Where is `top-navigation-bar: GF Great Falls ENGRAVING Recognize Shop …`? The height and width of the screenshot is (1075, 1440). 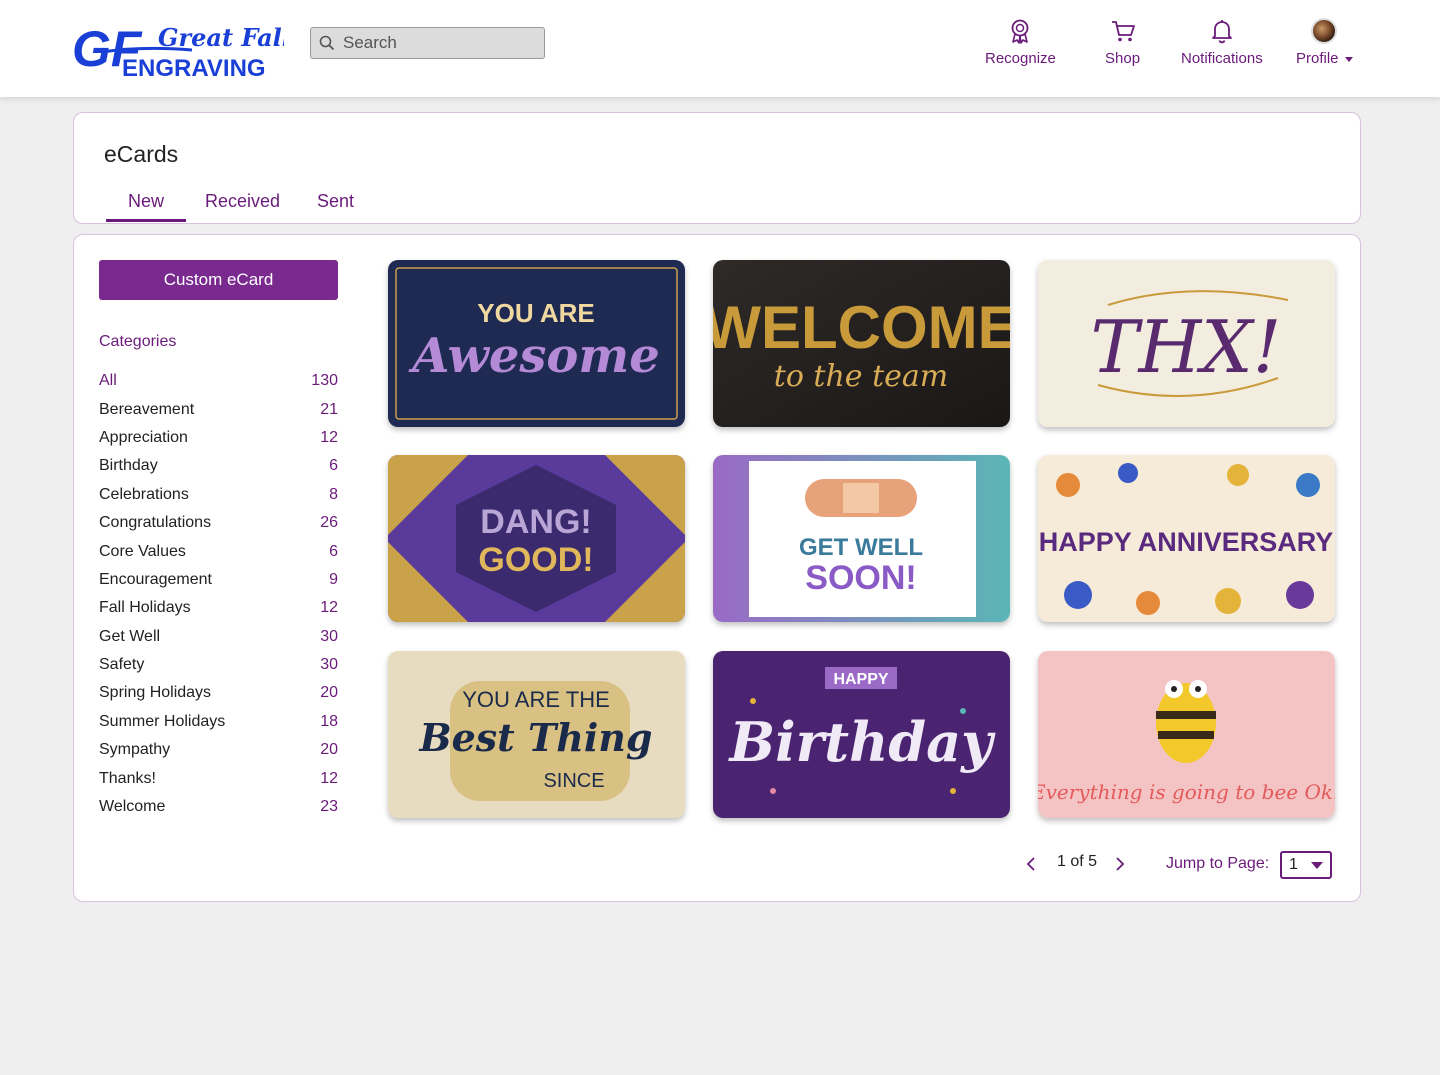
top-navigation-bar: GF Great Falls ENGRAVING Recognize Shop … is located at coordinates (720, 48).